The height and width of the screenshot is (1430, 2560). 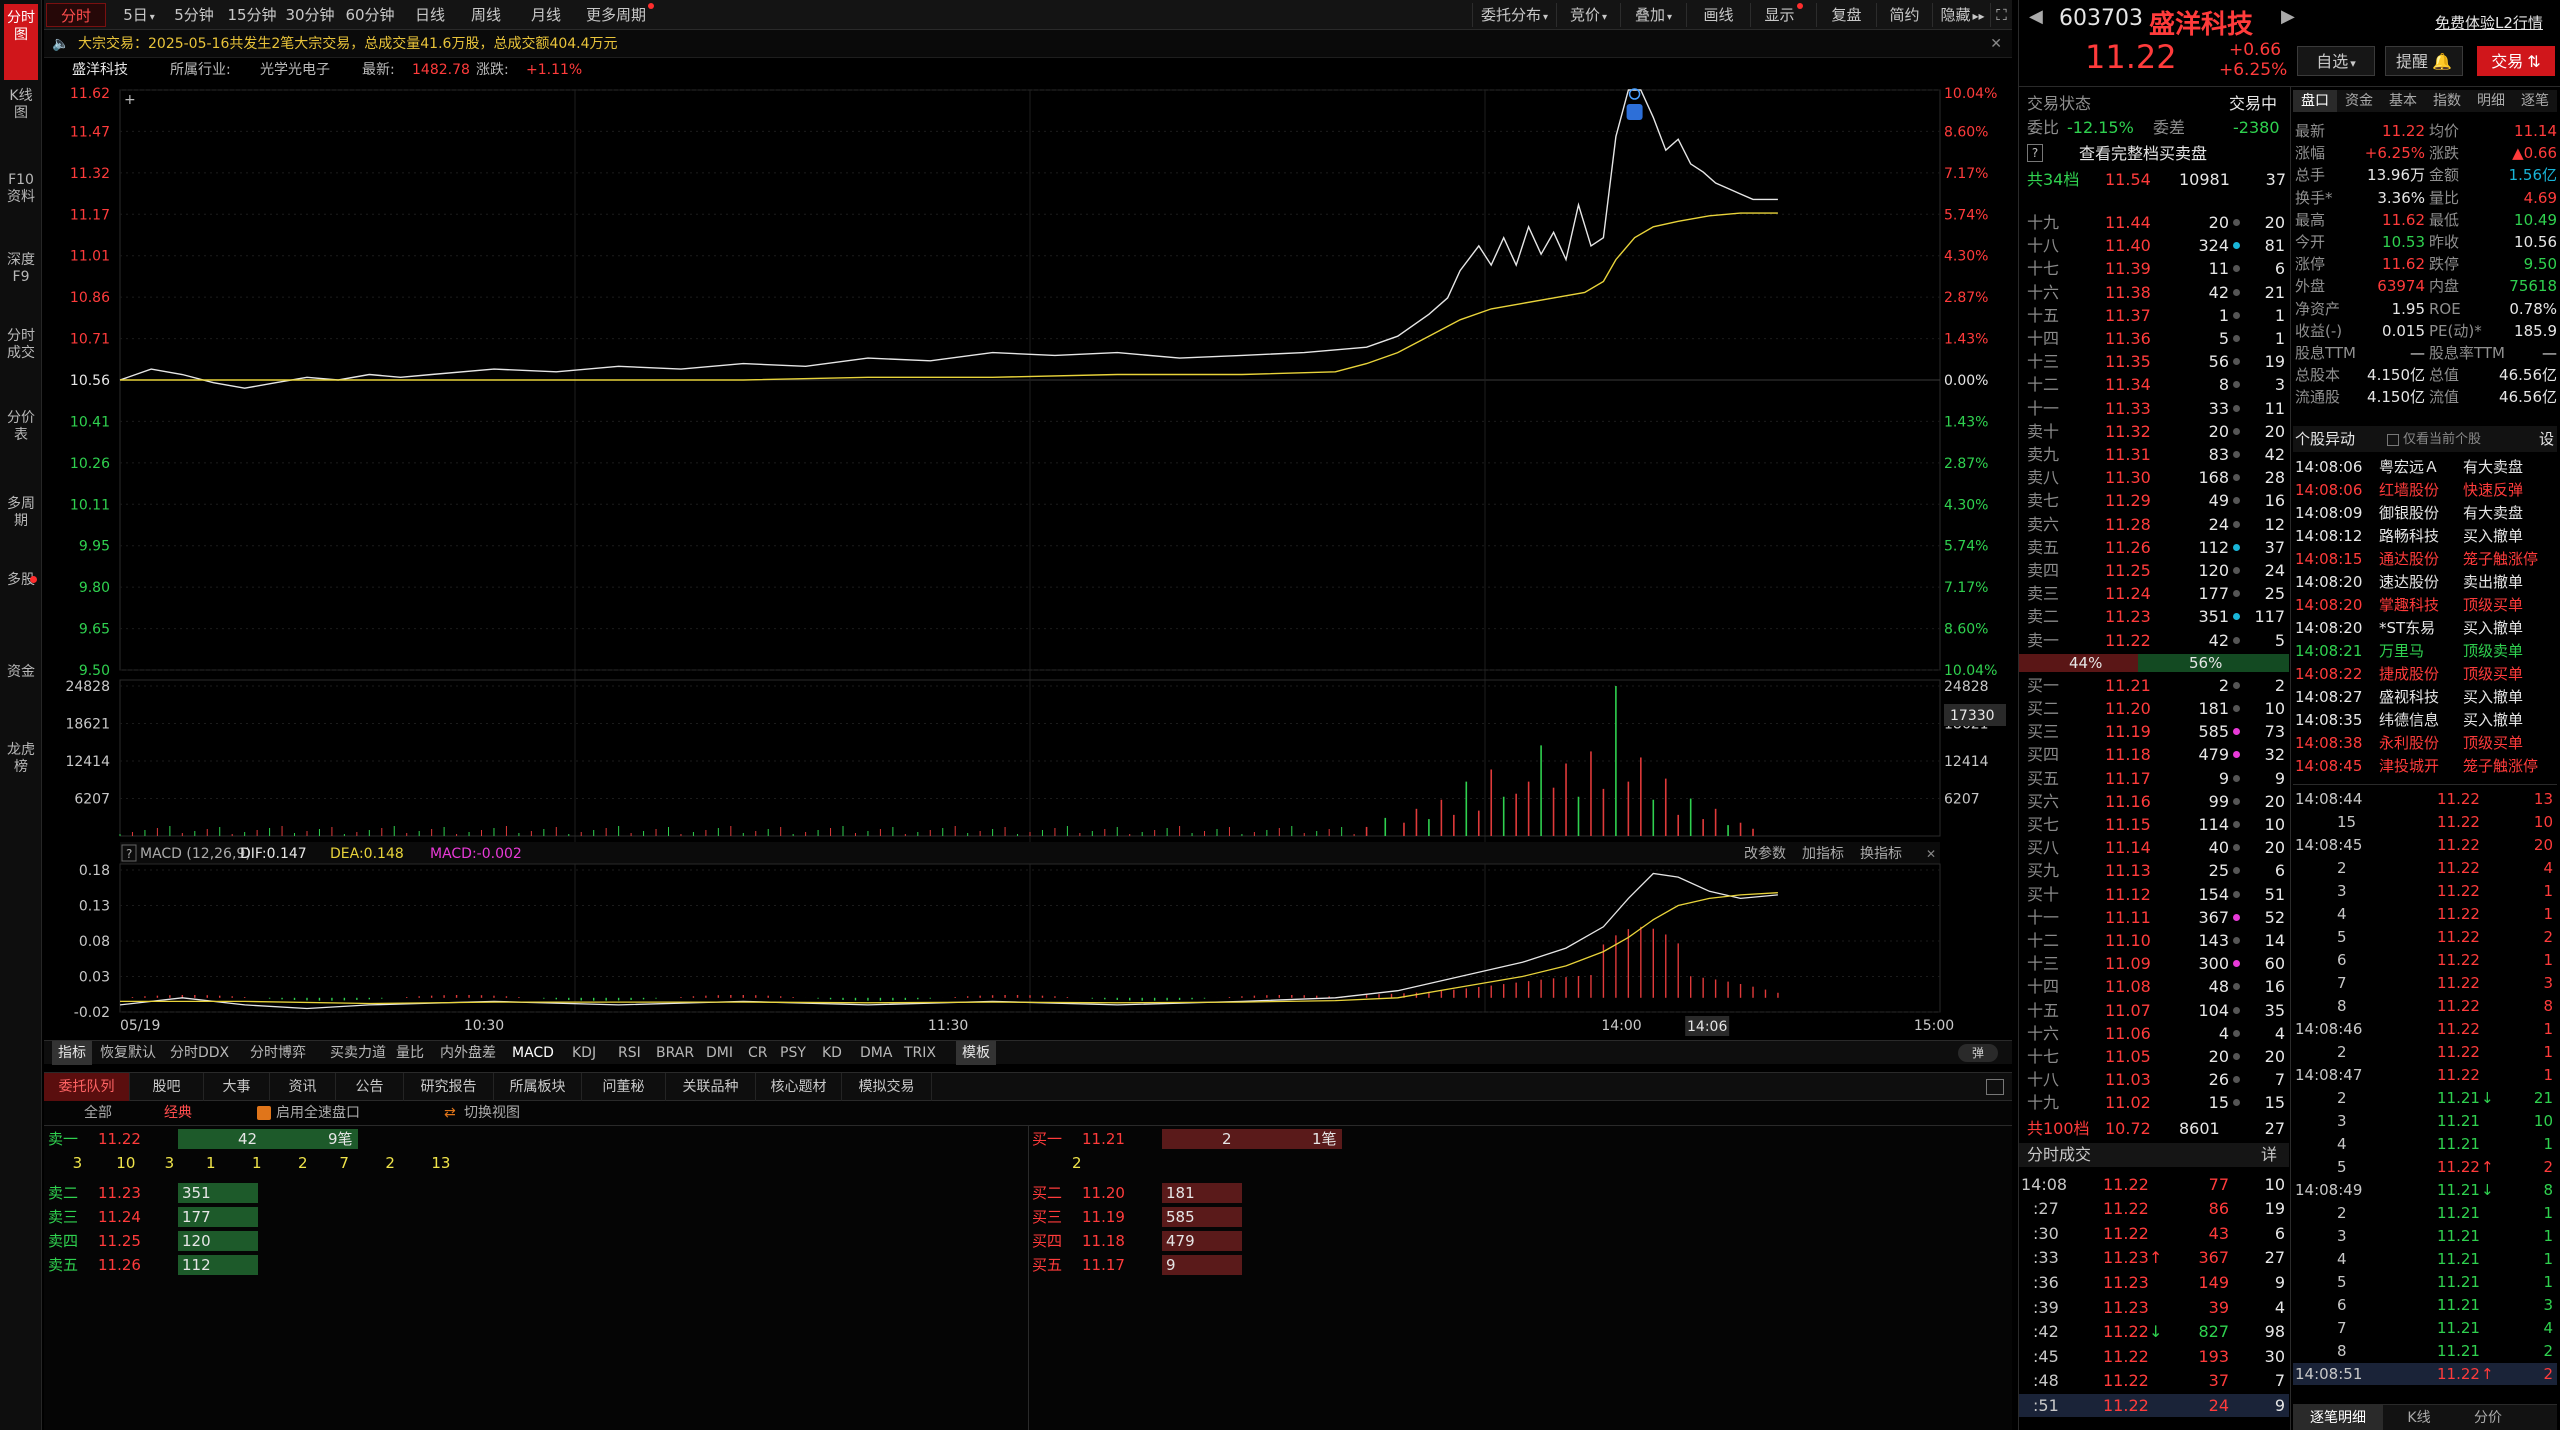 I want to click on book-level-price: 11.37, so click(x=2128, y=315).